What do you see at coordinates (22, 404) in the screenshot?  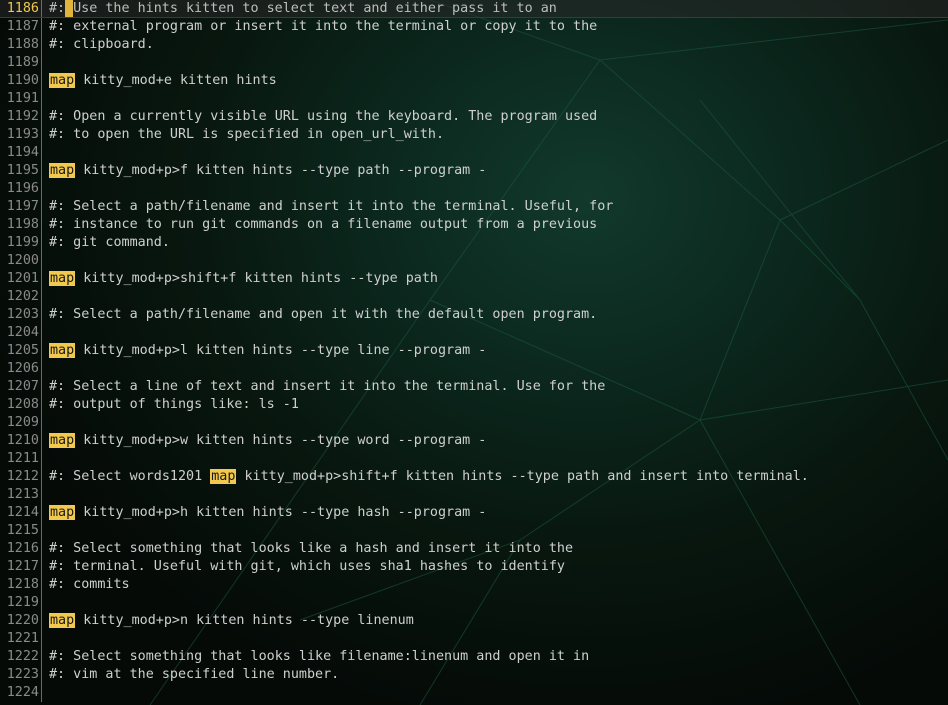 I see `line-number: 1208` at bounding box center [22, 404].